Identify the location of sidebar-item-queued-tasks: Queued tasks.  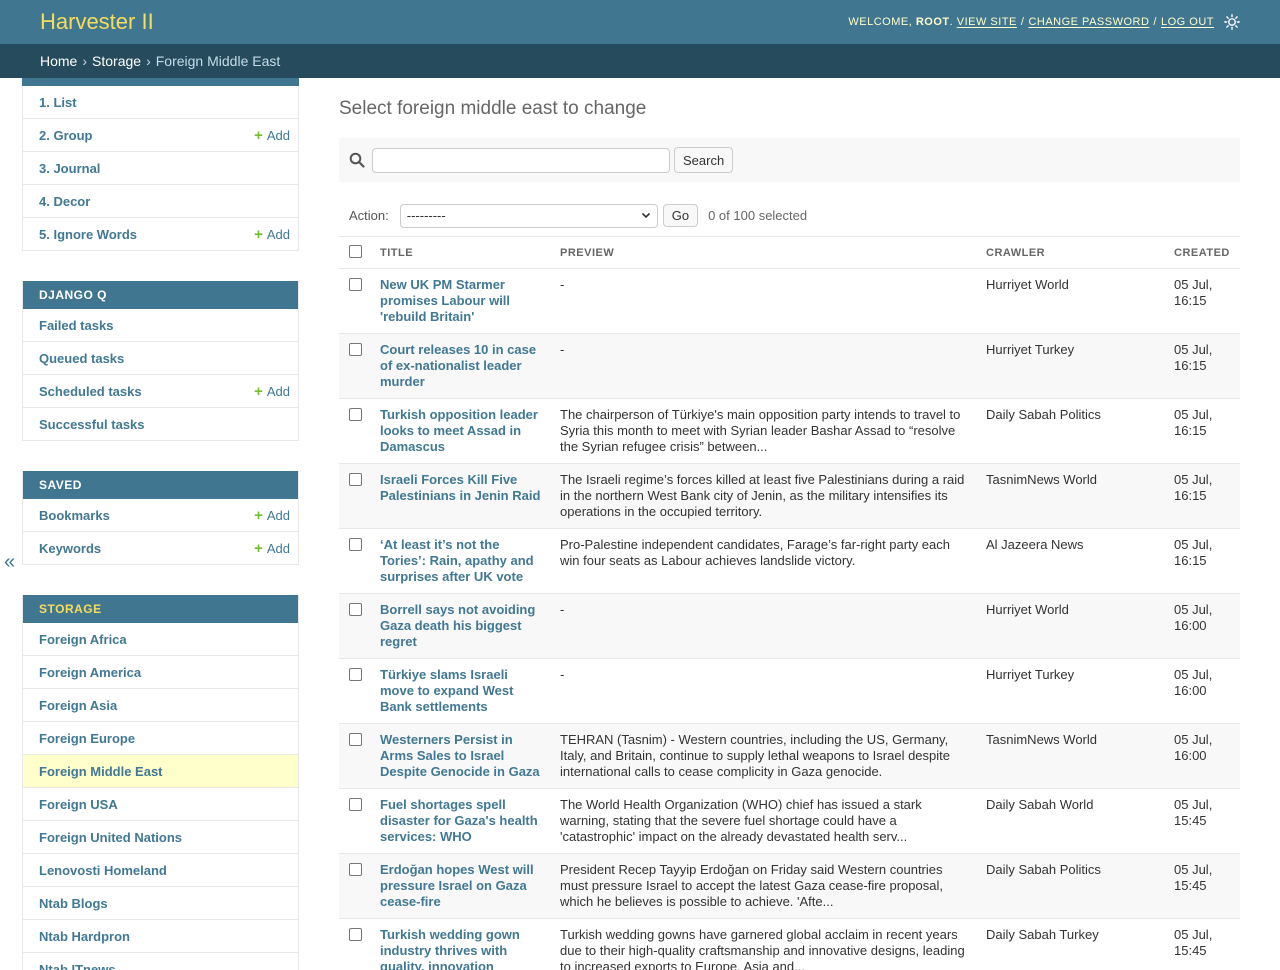
(160, 358).